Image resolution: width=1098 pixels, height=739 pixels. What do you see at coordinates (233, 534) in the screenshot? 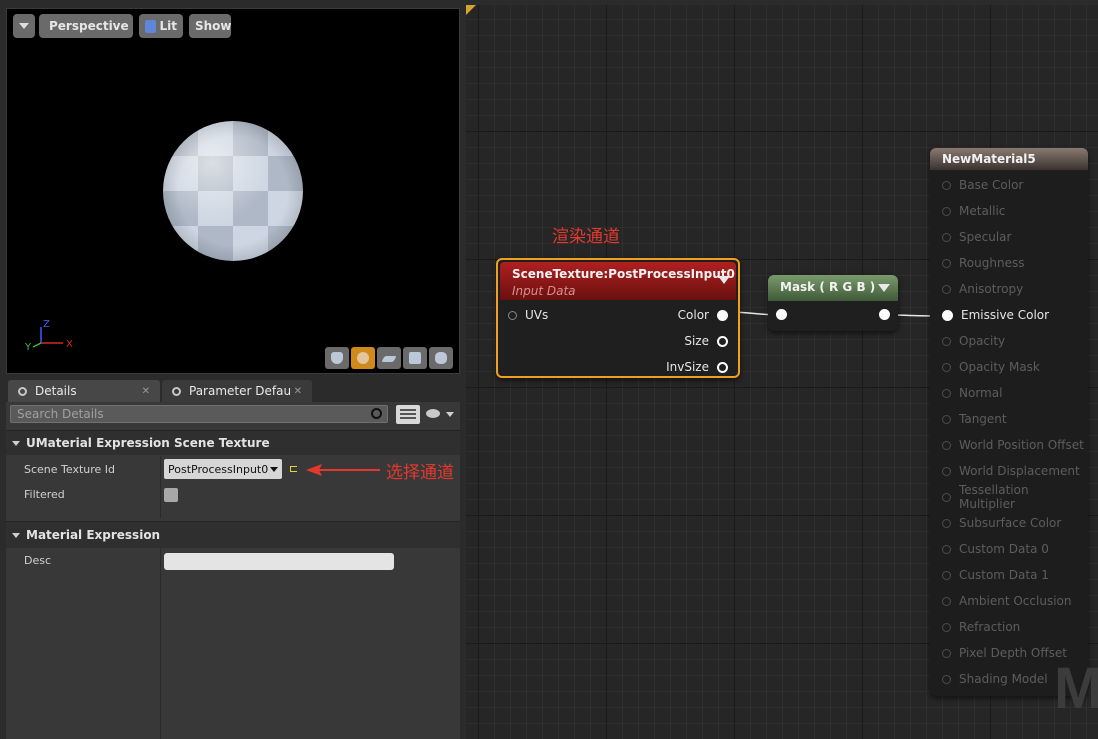
I see `section-material-expression: Material Expression` at bounding box center [233, 534].